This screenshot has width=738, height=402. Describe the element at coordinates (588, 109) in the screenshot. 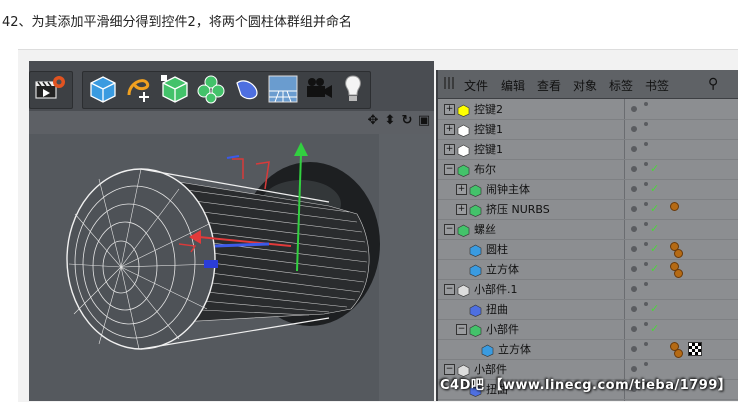

I see `object-row: + 控键2` at that location.